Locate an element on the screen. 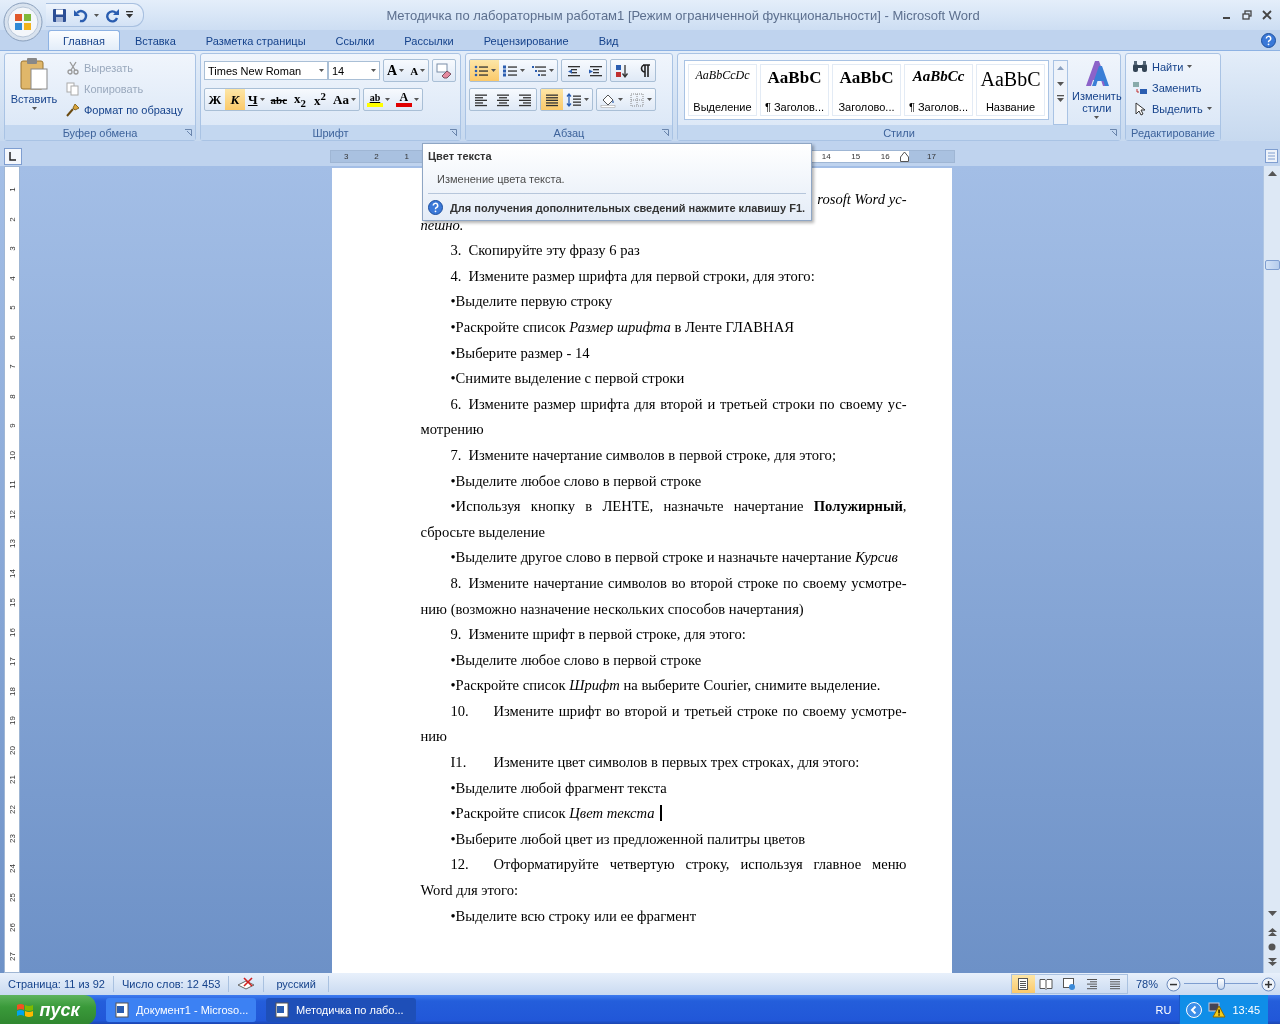  close-icon is located at coordinates (1267, 15).